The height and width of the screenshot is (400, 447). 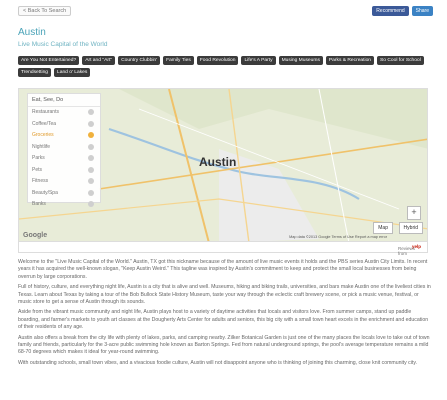 I want to click on category-panel-title: Eat, See, Do, so click(x=64, y=100).